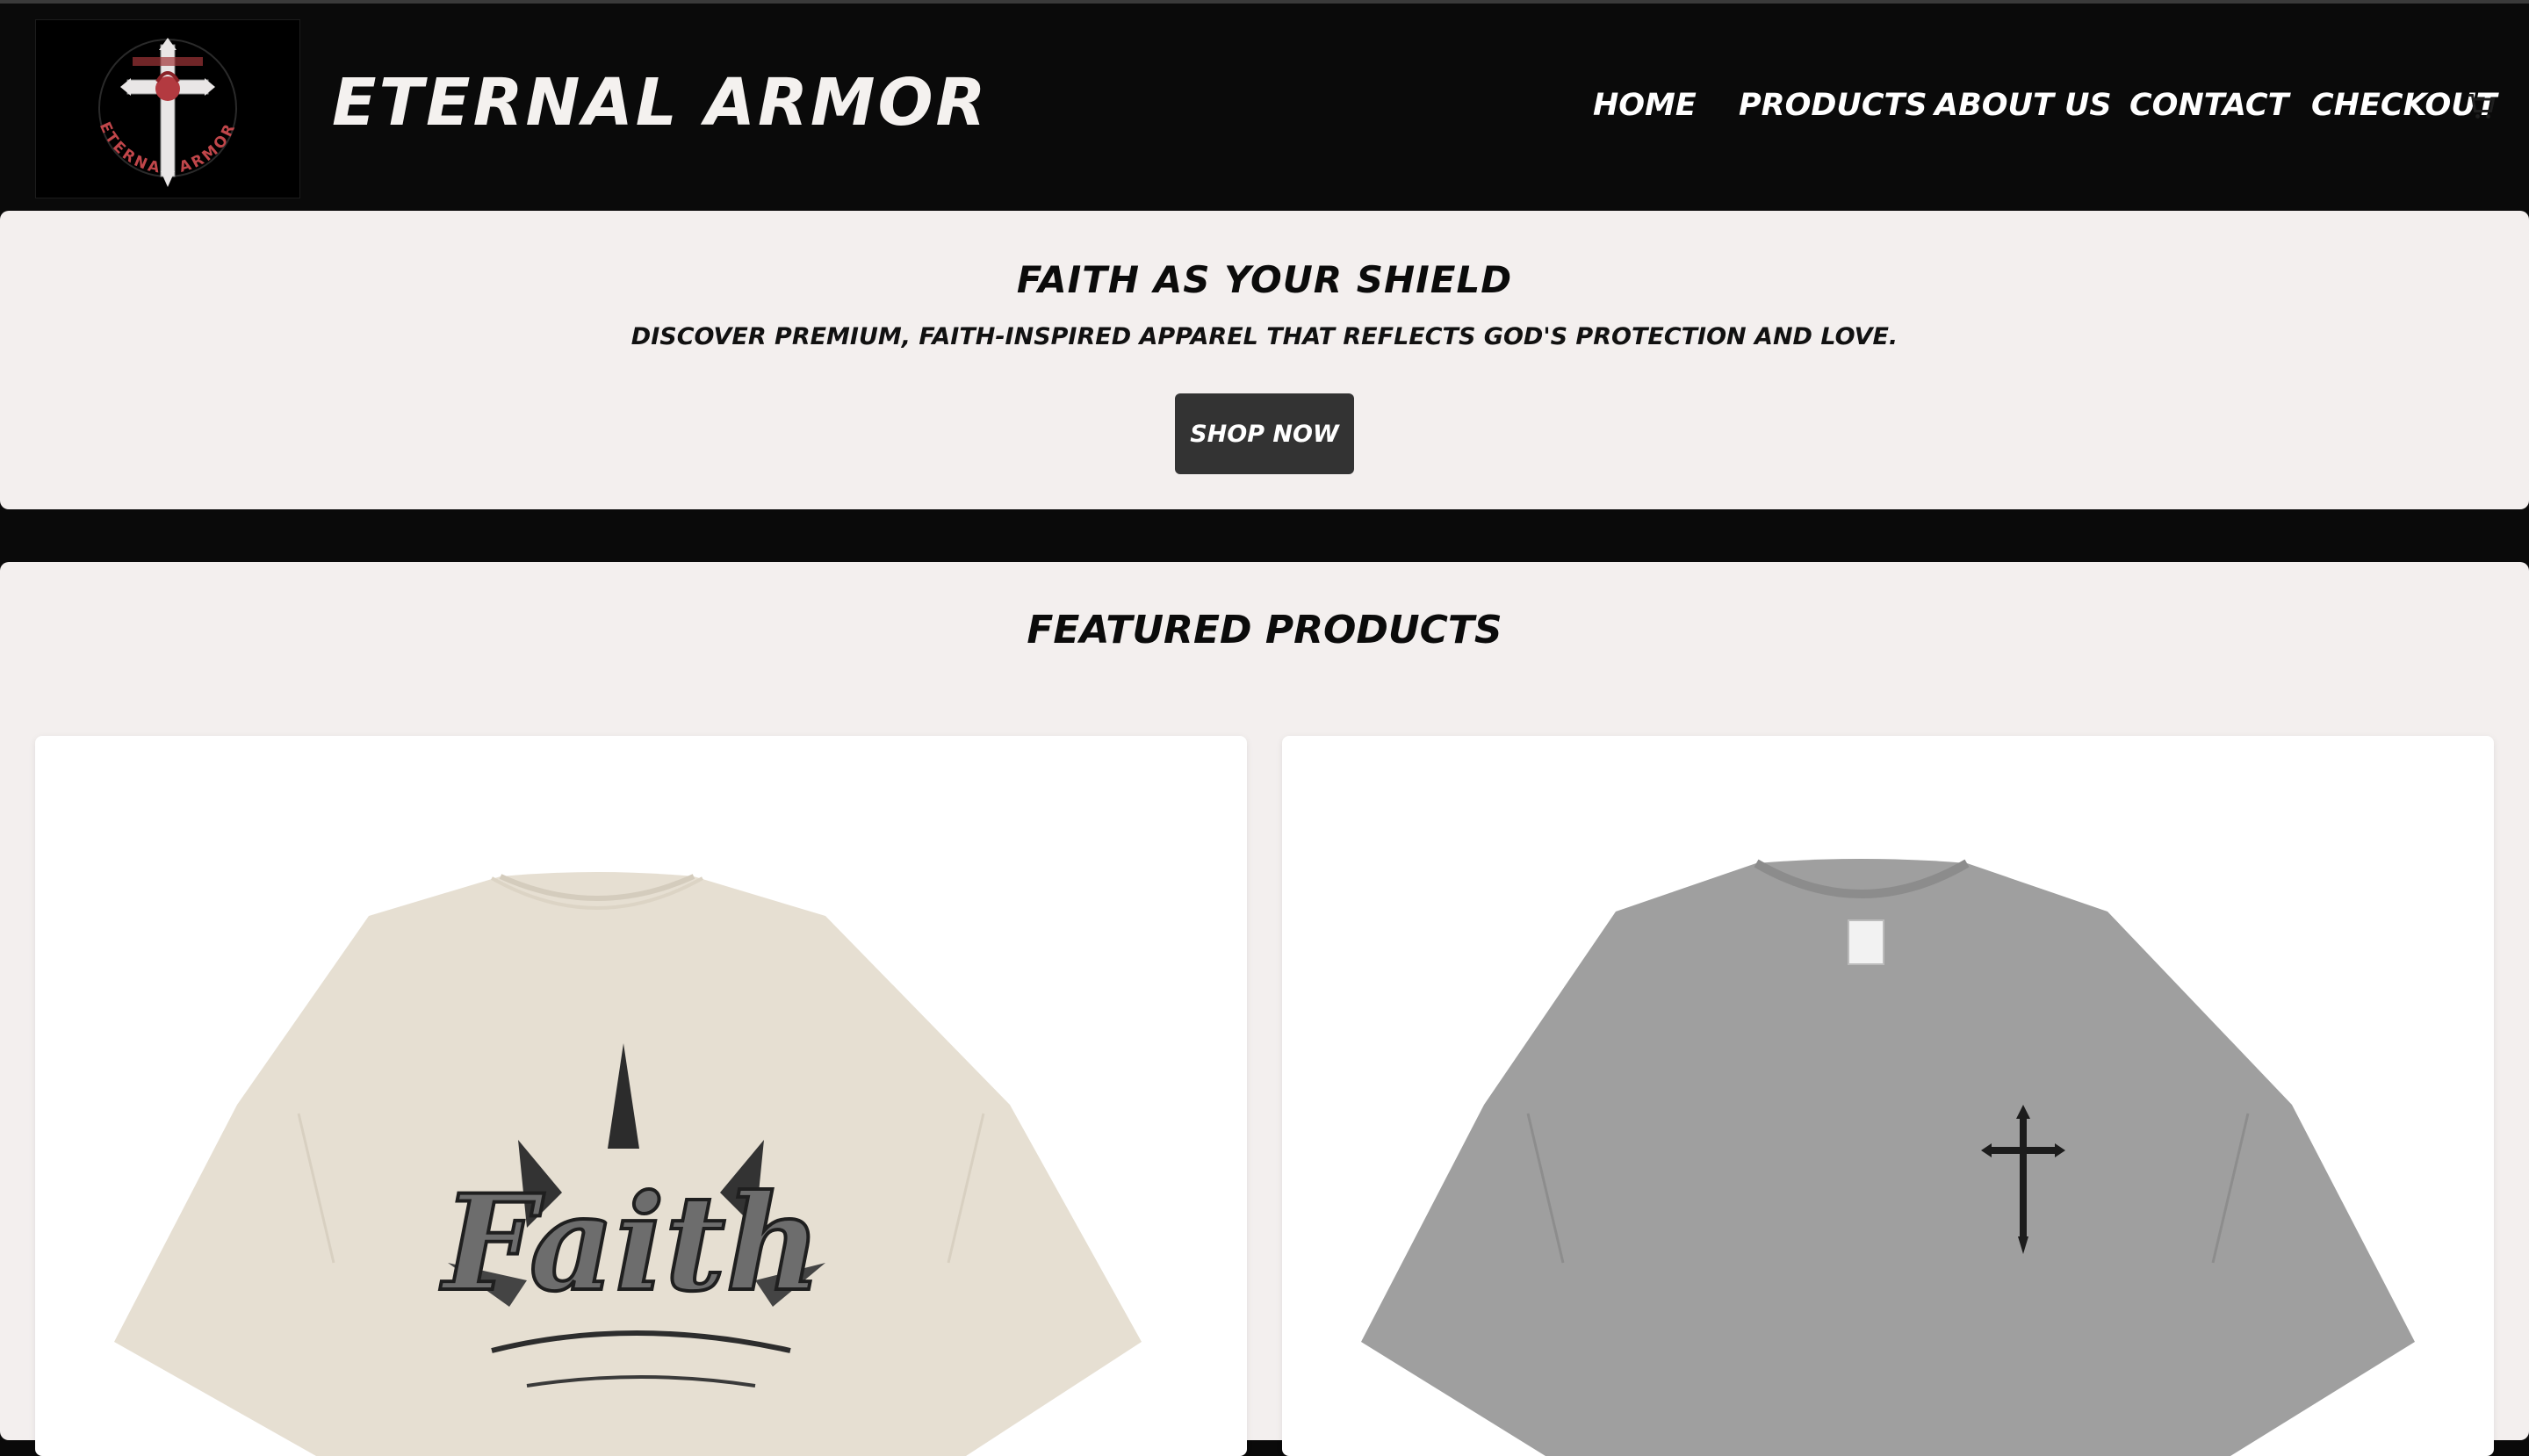  Describe the element at coordinates (1645, 105) in the screenshot. I see `nav-home: HOME` at that location.